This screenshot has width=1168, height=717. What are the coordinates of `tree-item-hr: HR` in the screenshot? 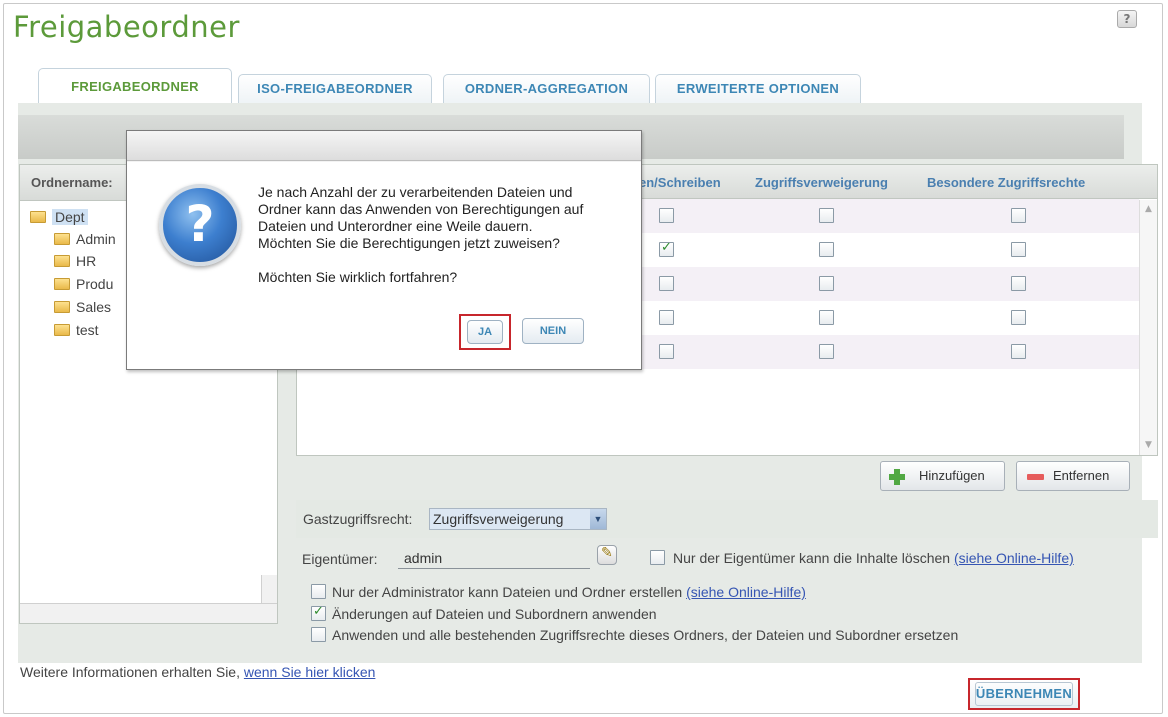 It's located at (75, 261).